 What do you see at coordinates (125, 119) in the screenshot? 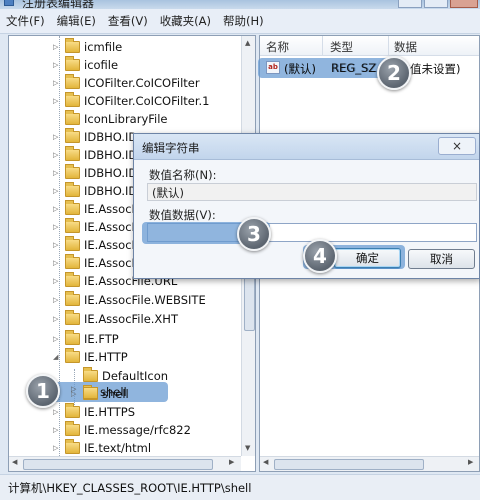
I see `tree-item: IconLibraryFile` at bounding box center [125, 119].